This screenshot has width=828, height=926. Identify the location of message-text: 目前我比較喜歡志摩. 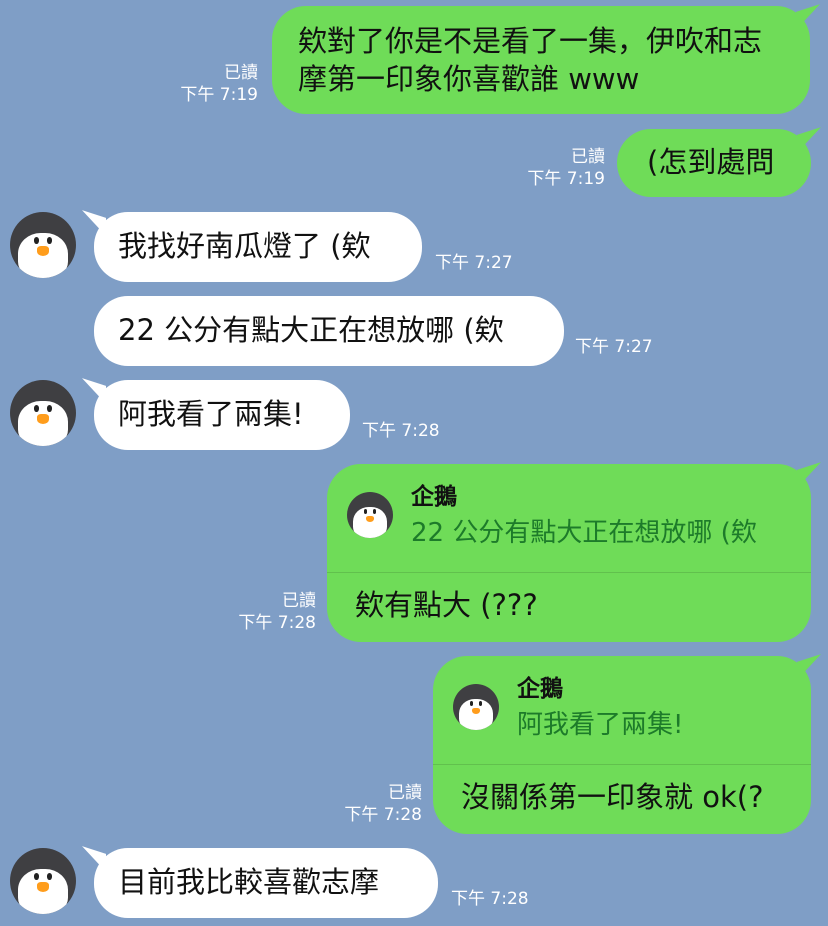
(249, 882).